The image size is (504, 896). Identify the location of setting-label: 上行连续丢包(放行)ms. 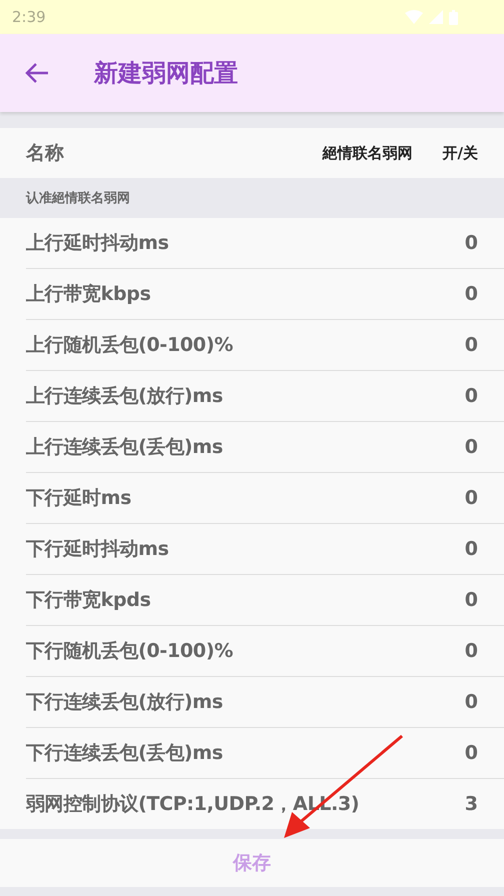
(125, 396).